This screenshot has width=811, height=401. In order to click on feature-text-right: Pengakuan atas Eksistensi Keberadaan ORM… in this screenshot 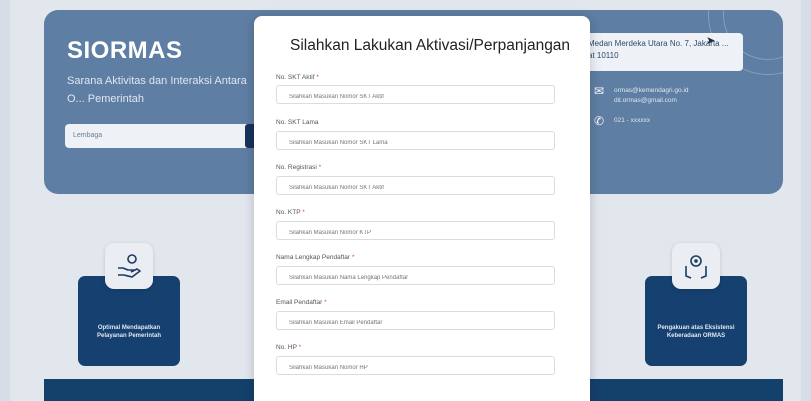, I will do `click(696, 332)`.